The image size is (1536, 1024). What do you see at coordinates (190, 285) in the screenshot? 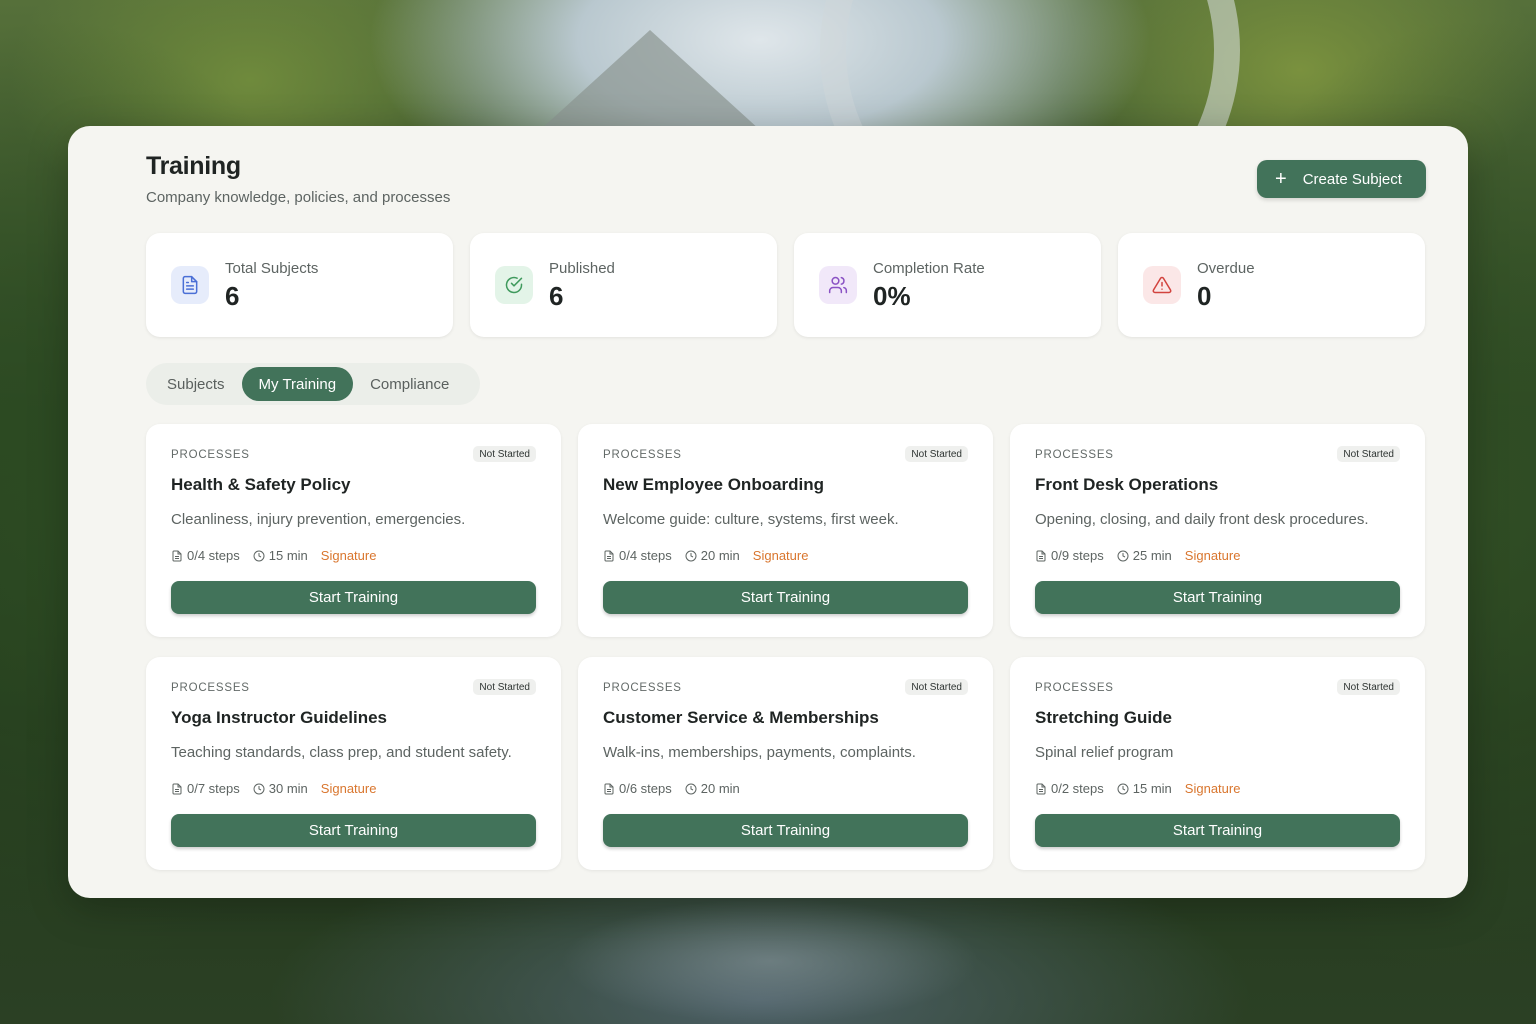
I see `document-icon` at bounding box center [190, 285].